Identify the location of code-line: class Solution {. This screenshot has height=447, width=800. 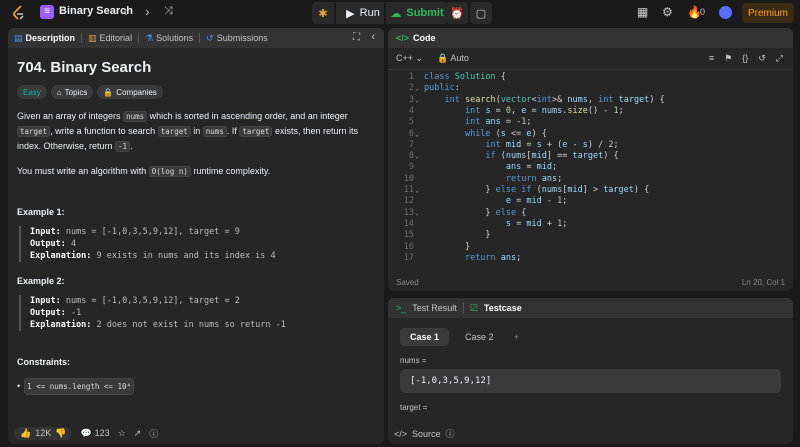
(465, 77).